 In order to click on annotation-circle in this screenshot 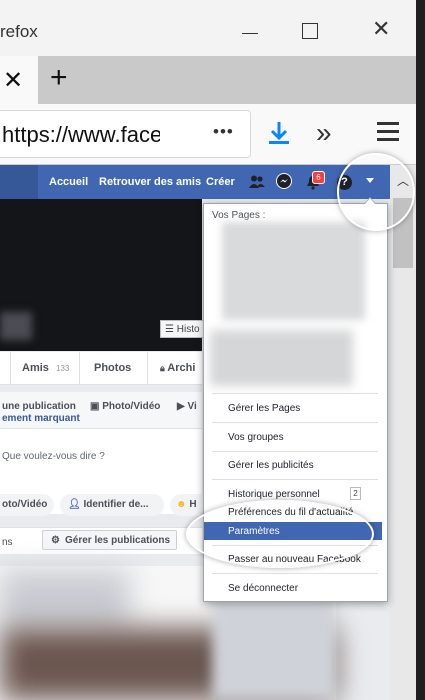, I will do `click(376, 192)`.